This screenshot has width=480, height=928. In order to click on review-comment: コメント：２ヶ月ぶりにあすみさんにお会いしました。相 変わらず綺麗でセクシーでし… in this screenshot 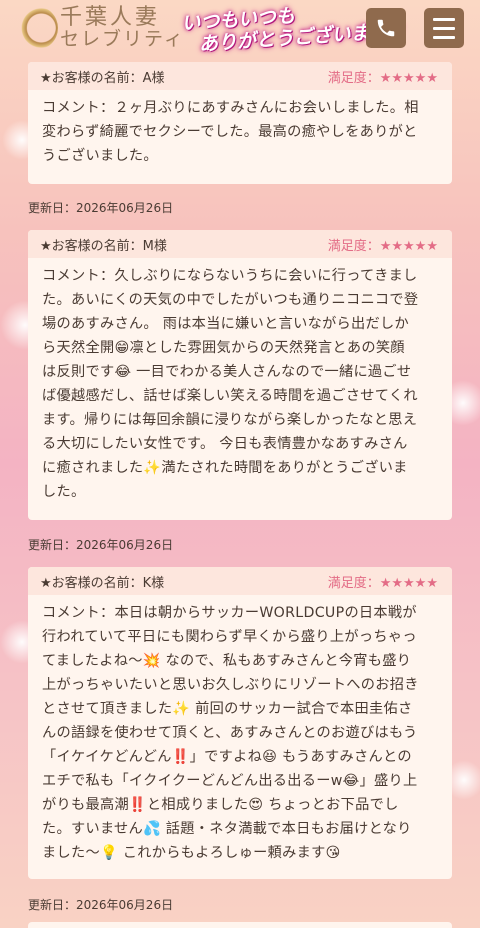, I will do `click(230, 132)`.